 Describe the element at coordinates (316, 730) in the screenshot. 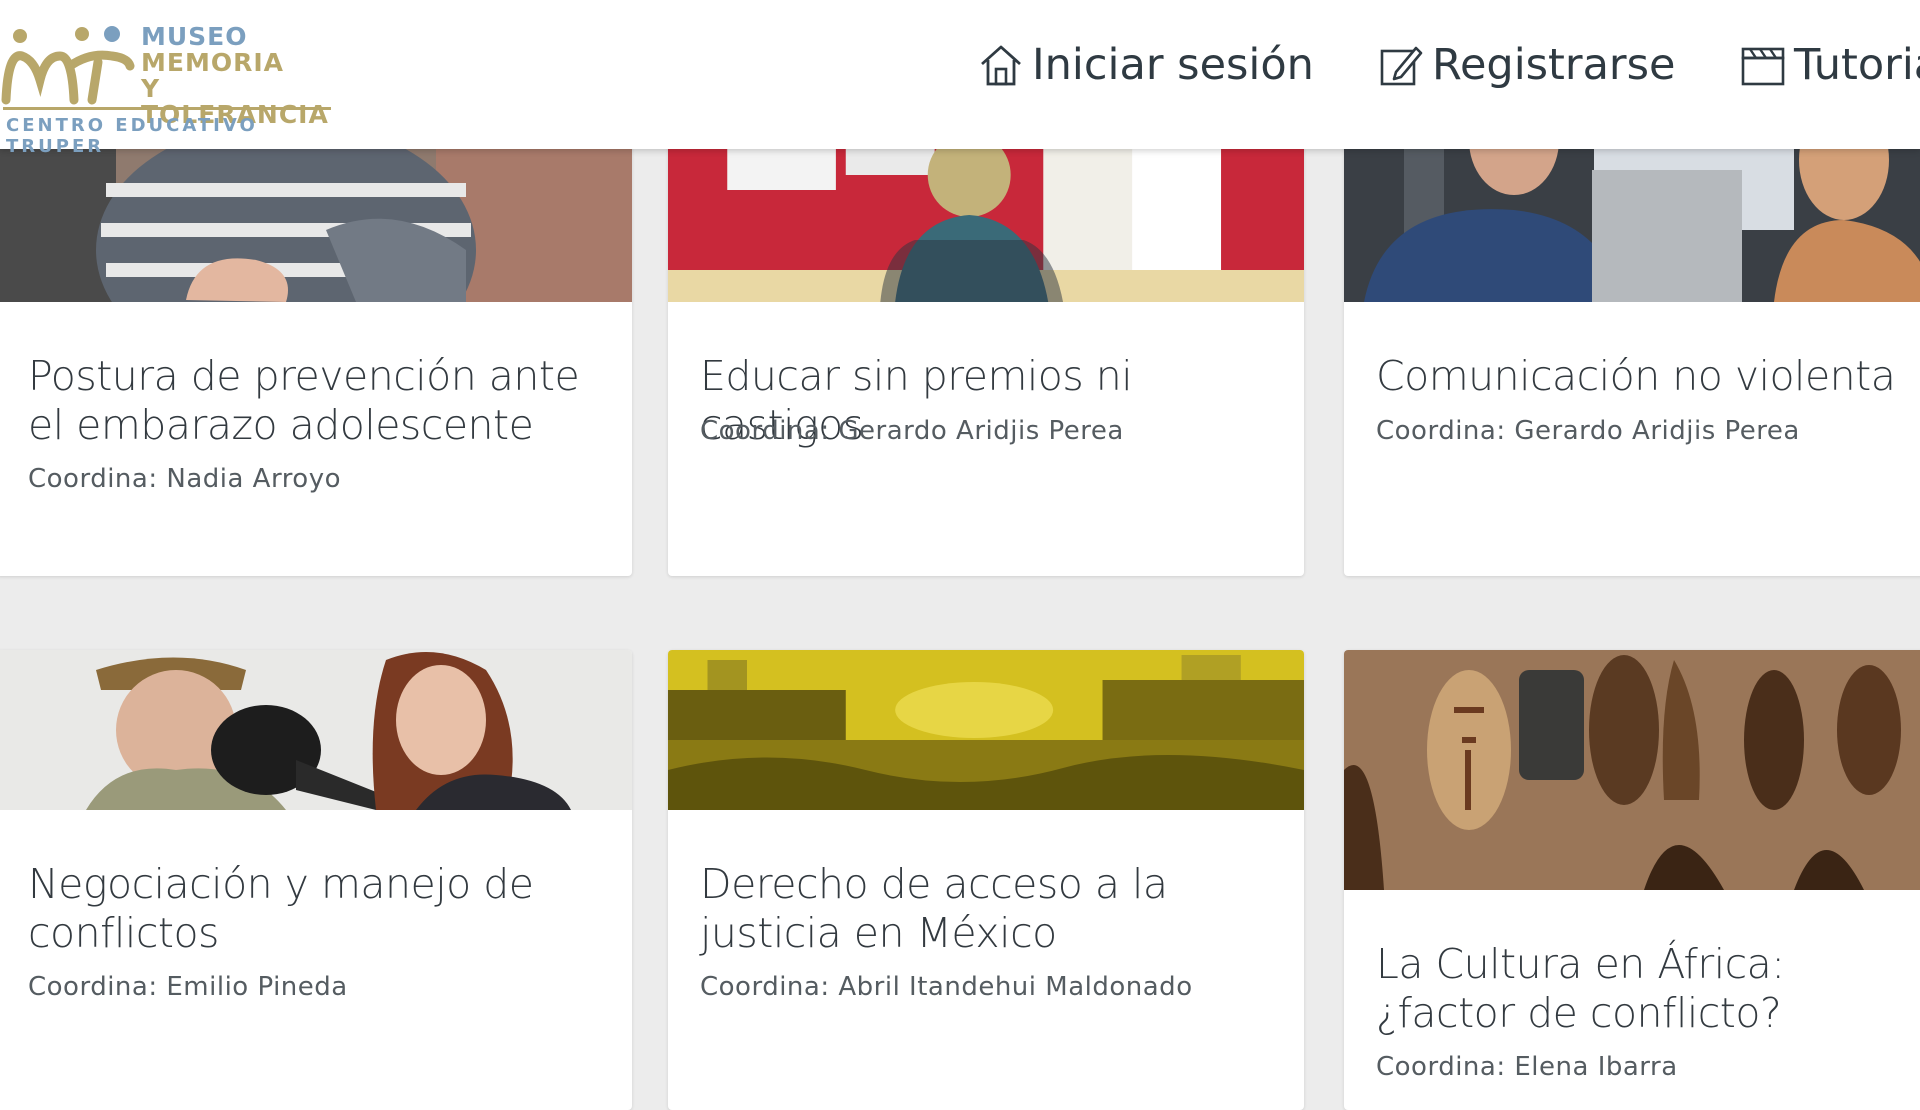

I see `course-image-boxing` at that location.